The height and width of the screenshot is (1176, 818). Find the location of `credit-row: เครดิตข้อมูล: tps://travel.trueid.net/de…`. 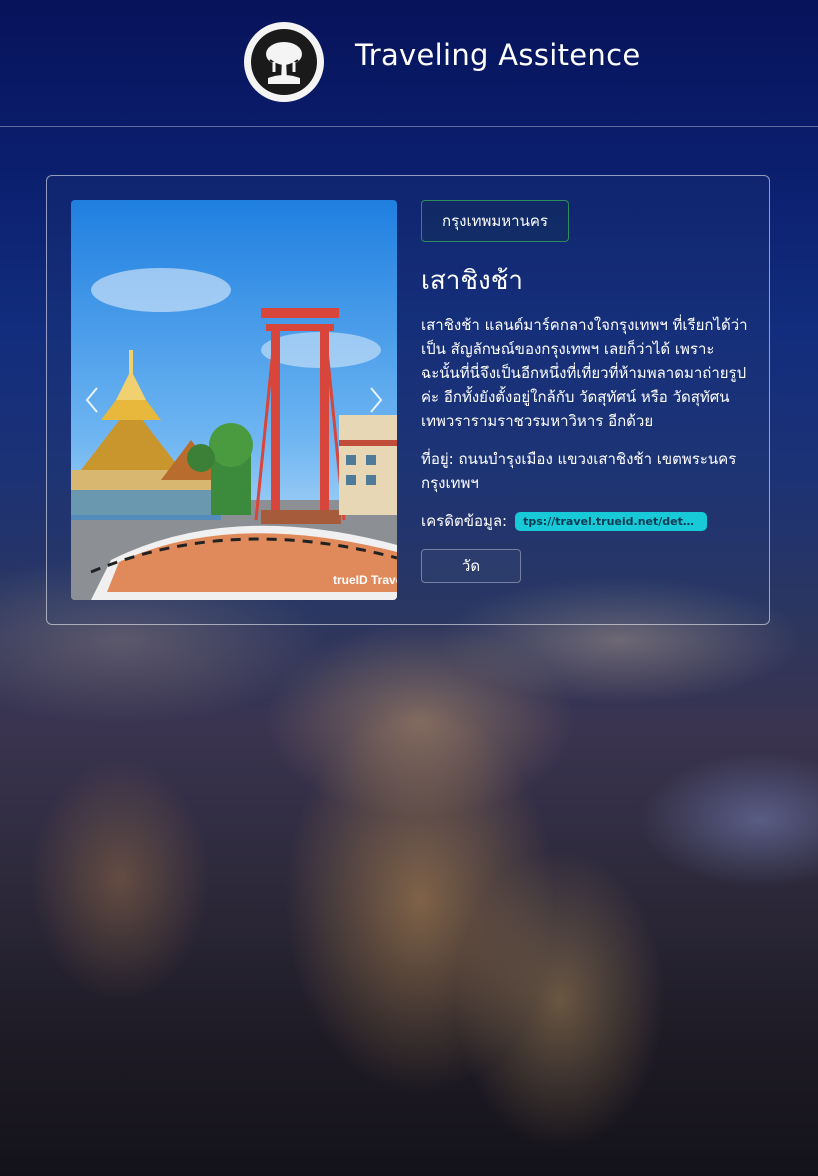

credit-row: เครดิตข้อมูล: tps://travel.trueid.net/de… is located at coordinates (586, 521).